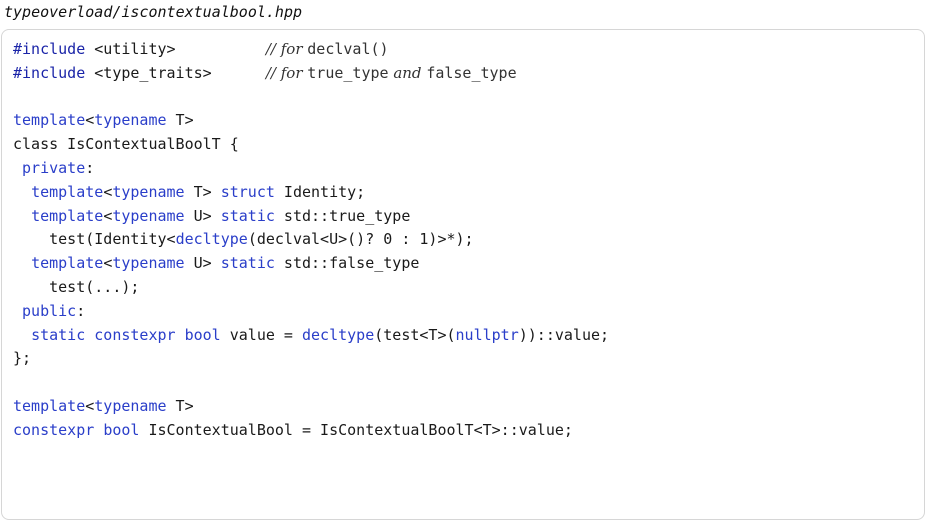  I want to click on code-text: <utility>, so click(175, 49).